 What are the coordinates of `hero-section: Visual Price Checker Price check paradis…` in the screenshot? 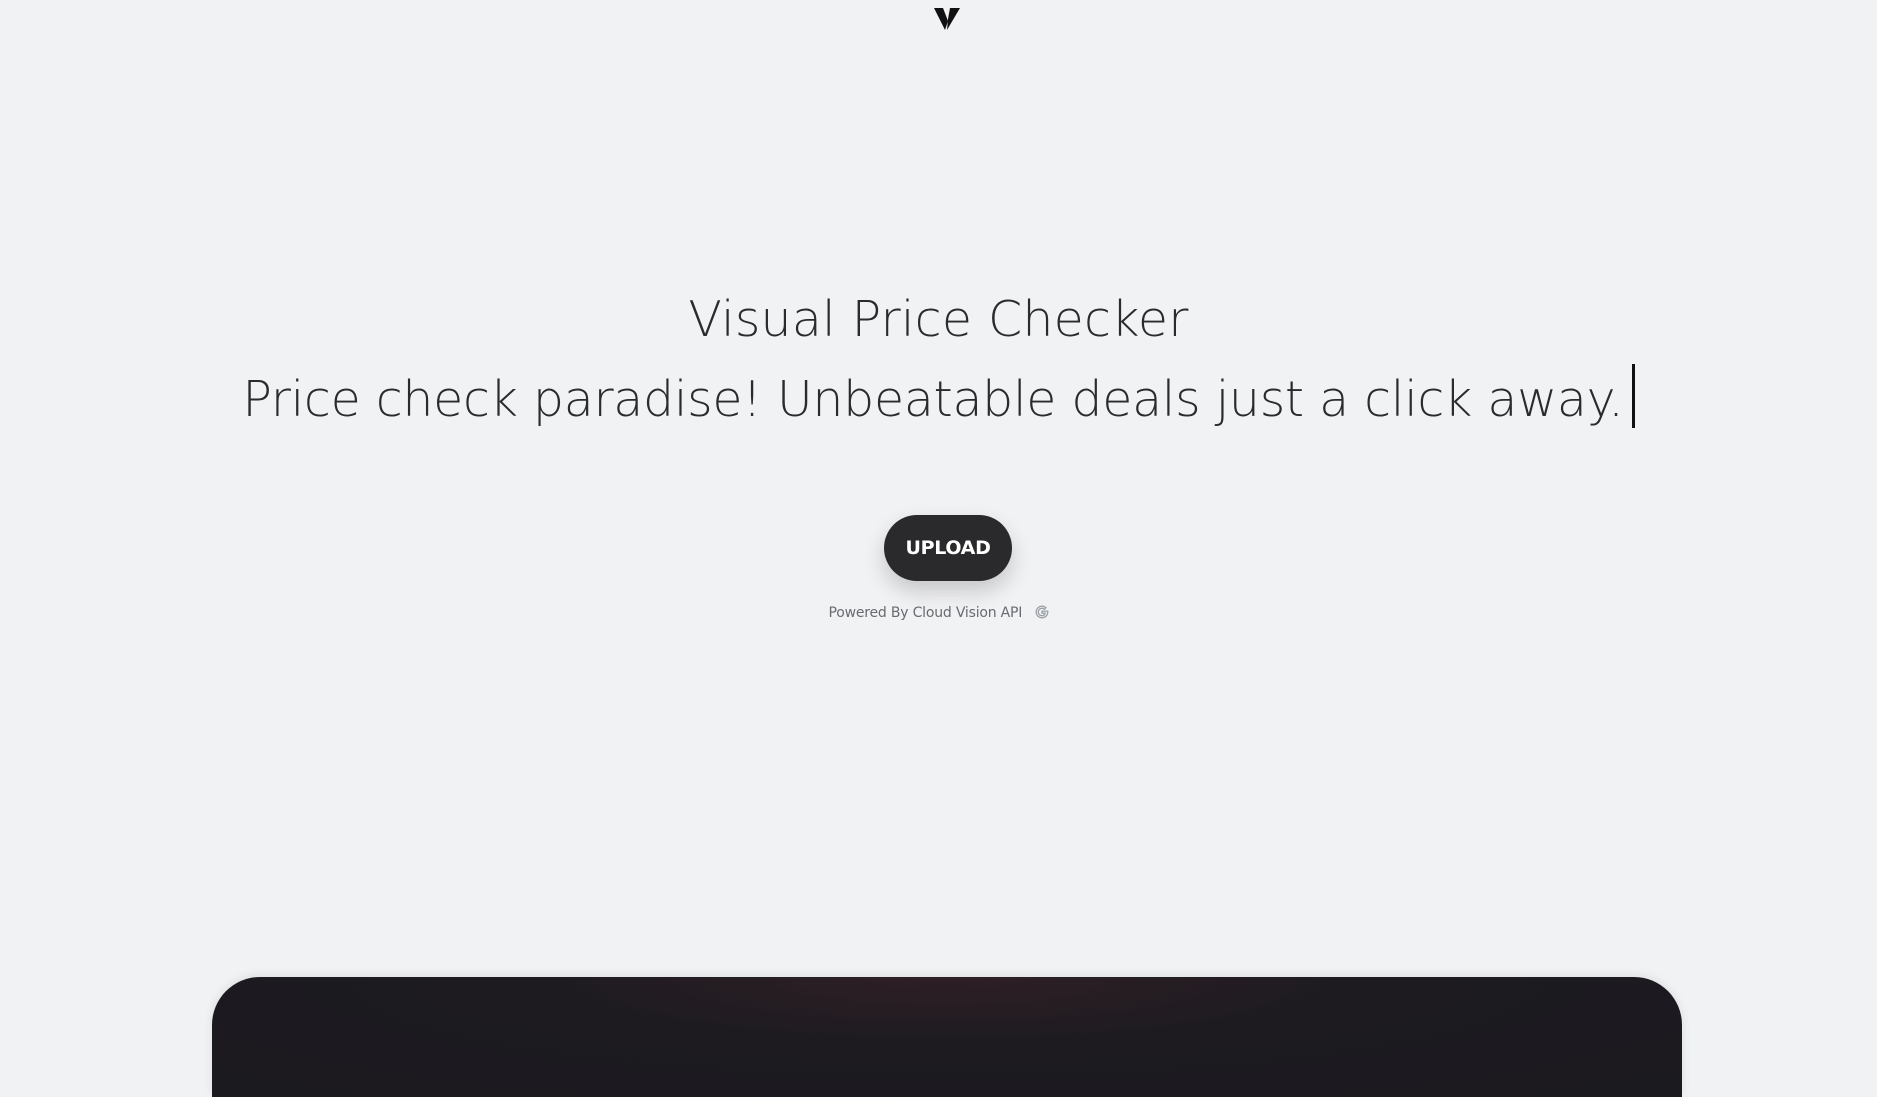 It's located at (938, 362).